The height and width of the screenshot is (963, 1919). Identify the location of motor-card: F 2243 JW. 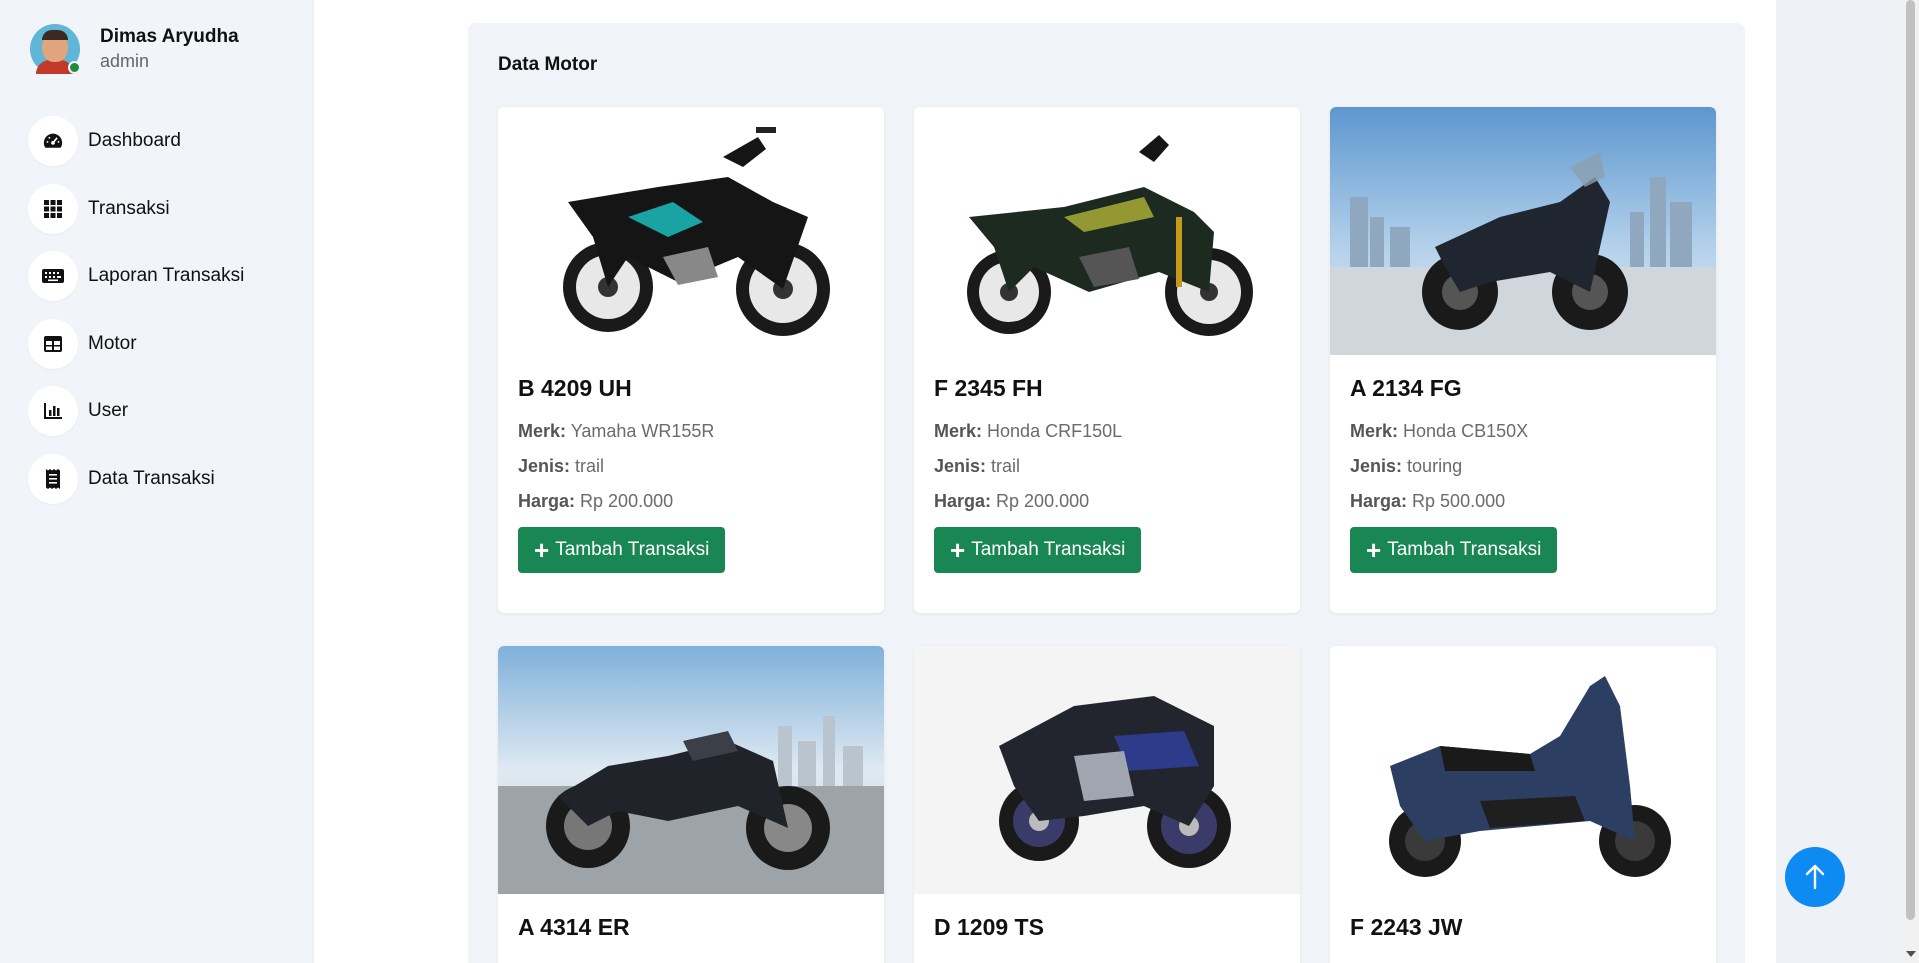
(1523, 804).